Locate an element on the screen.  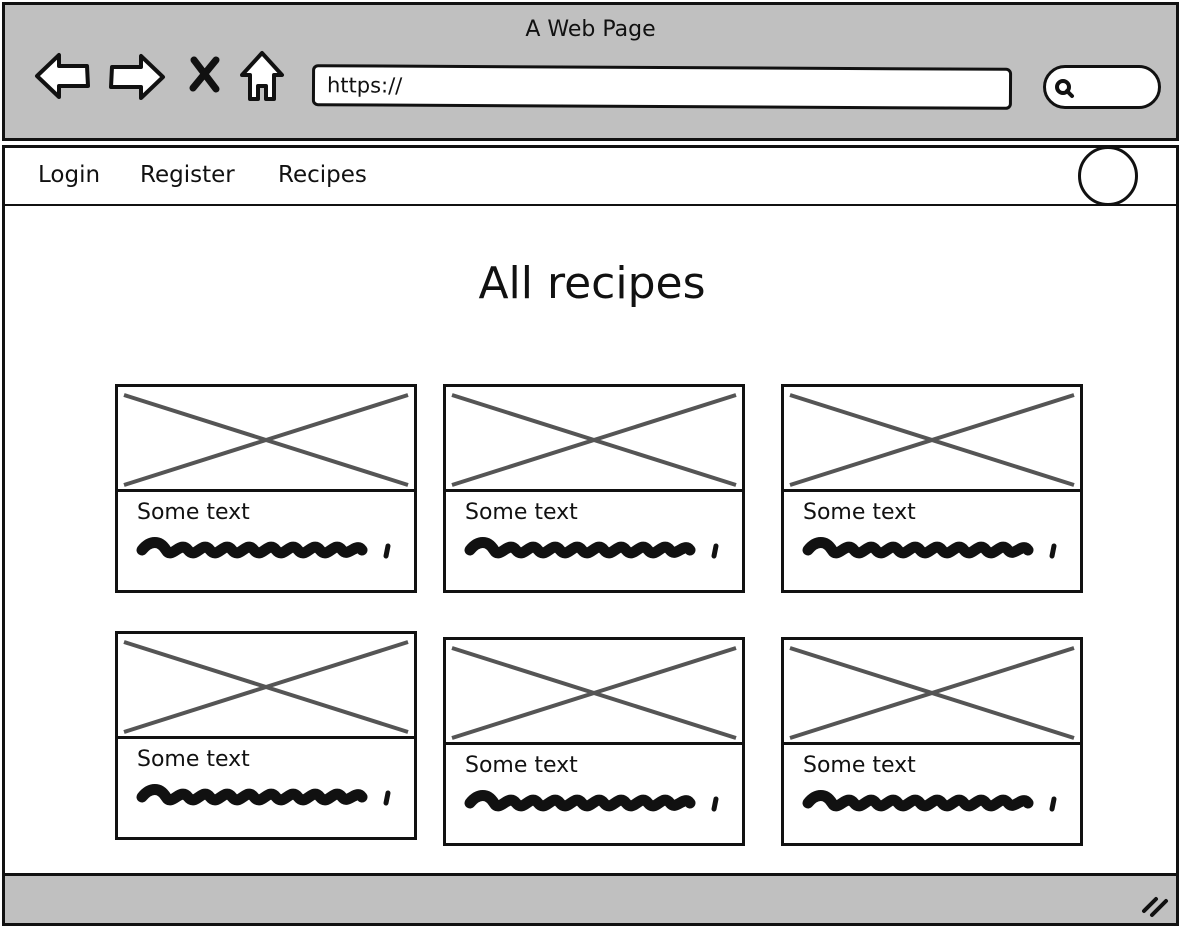
search-icon is located at coordinates (1064, 88).